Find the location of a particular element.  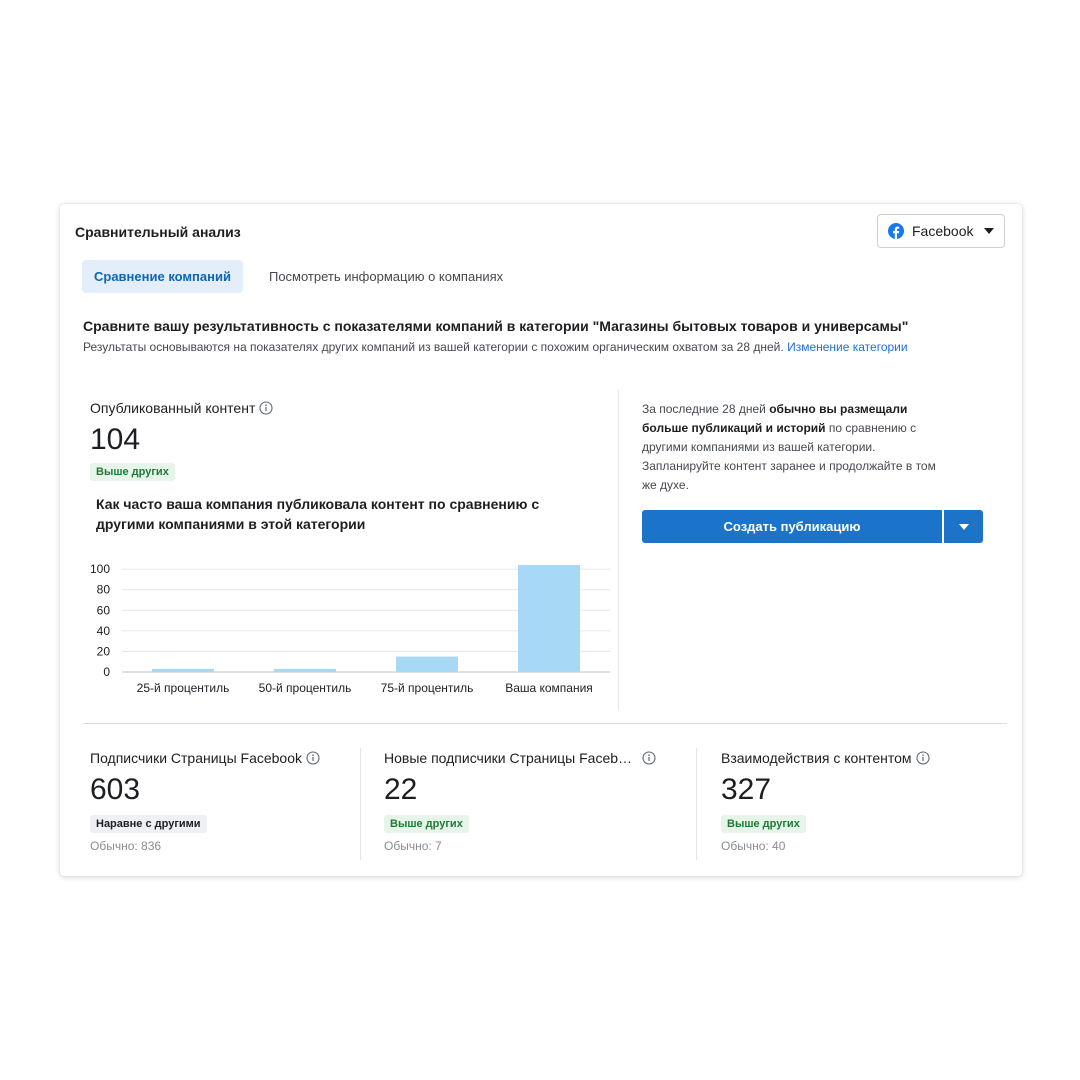

platform-select-label: Facebook is located at coordinates (943, 231).